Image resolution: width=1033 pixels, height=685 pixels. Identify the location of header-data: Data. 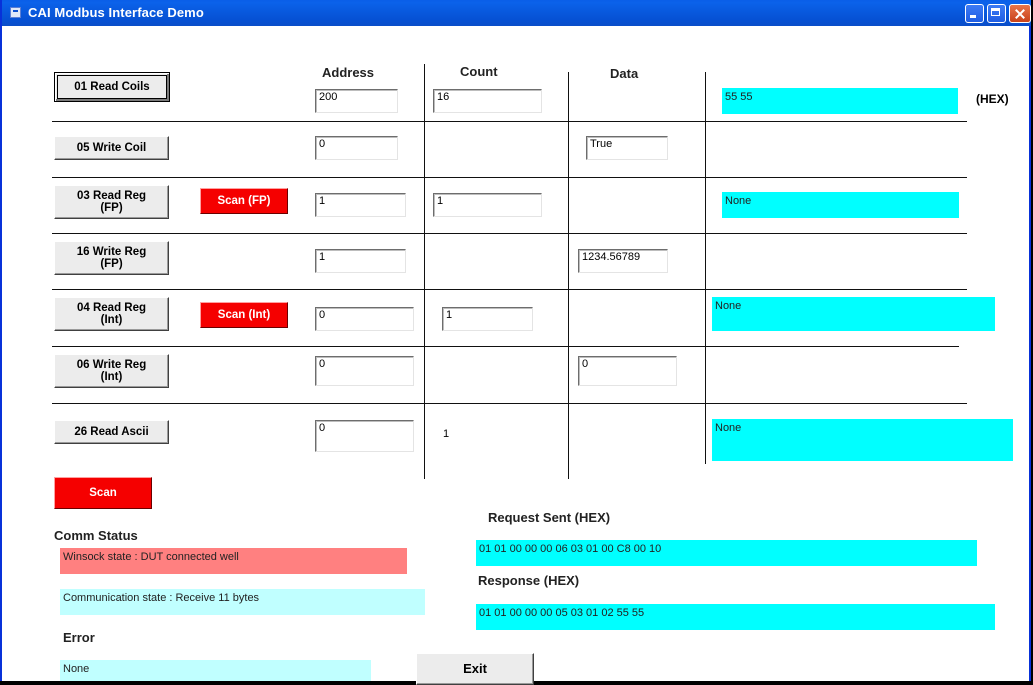
(624, 73).